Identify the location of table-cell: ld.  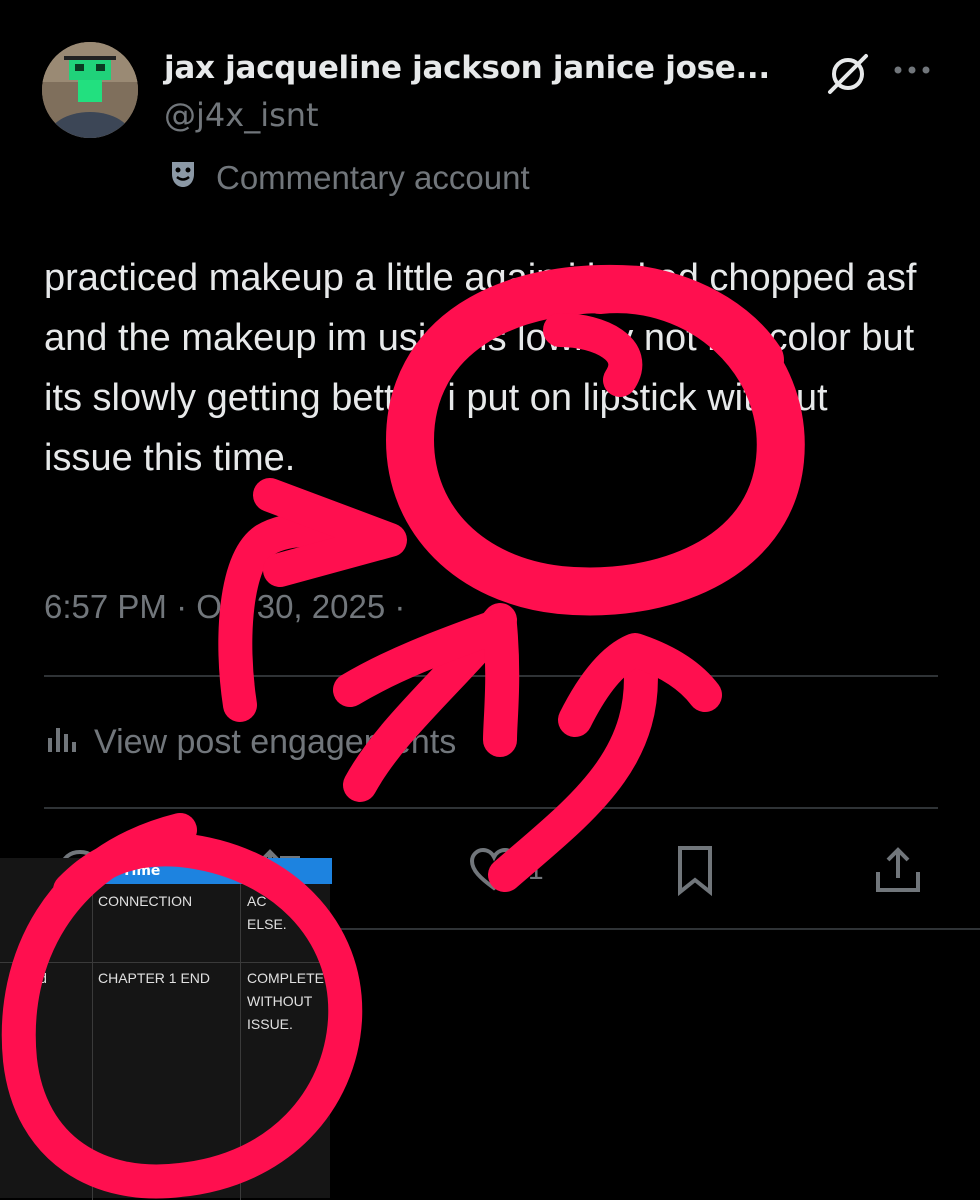
(41, 978).